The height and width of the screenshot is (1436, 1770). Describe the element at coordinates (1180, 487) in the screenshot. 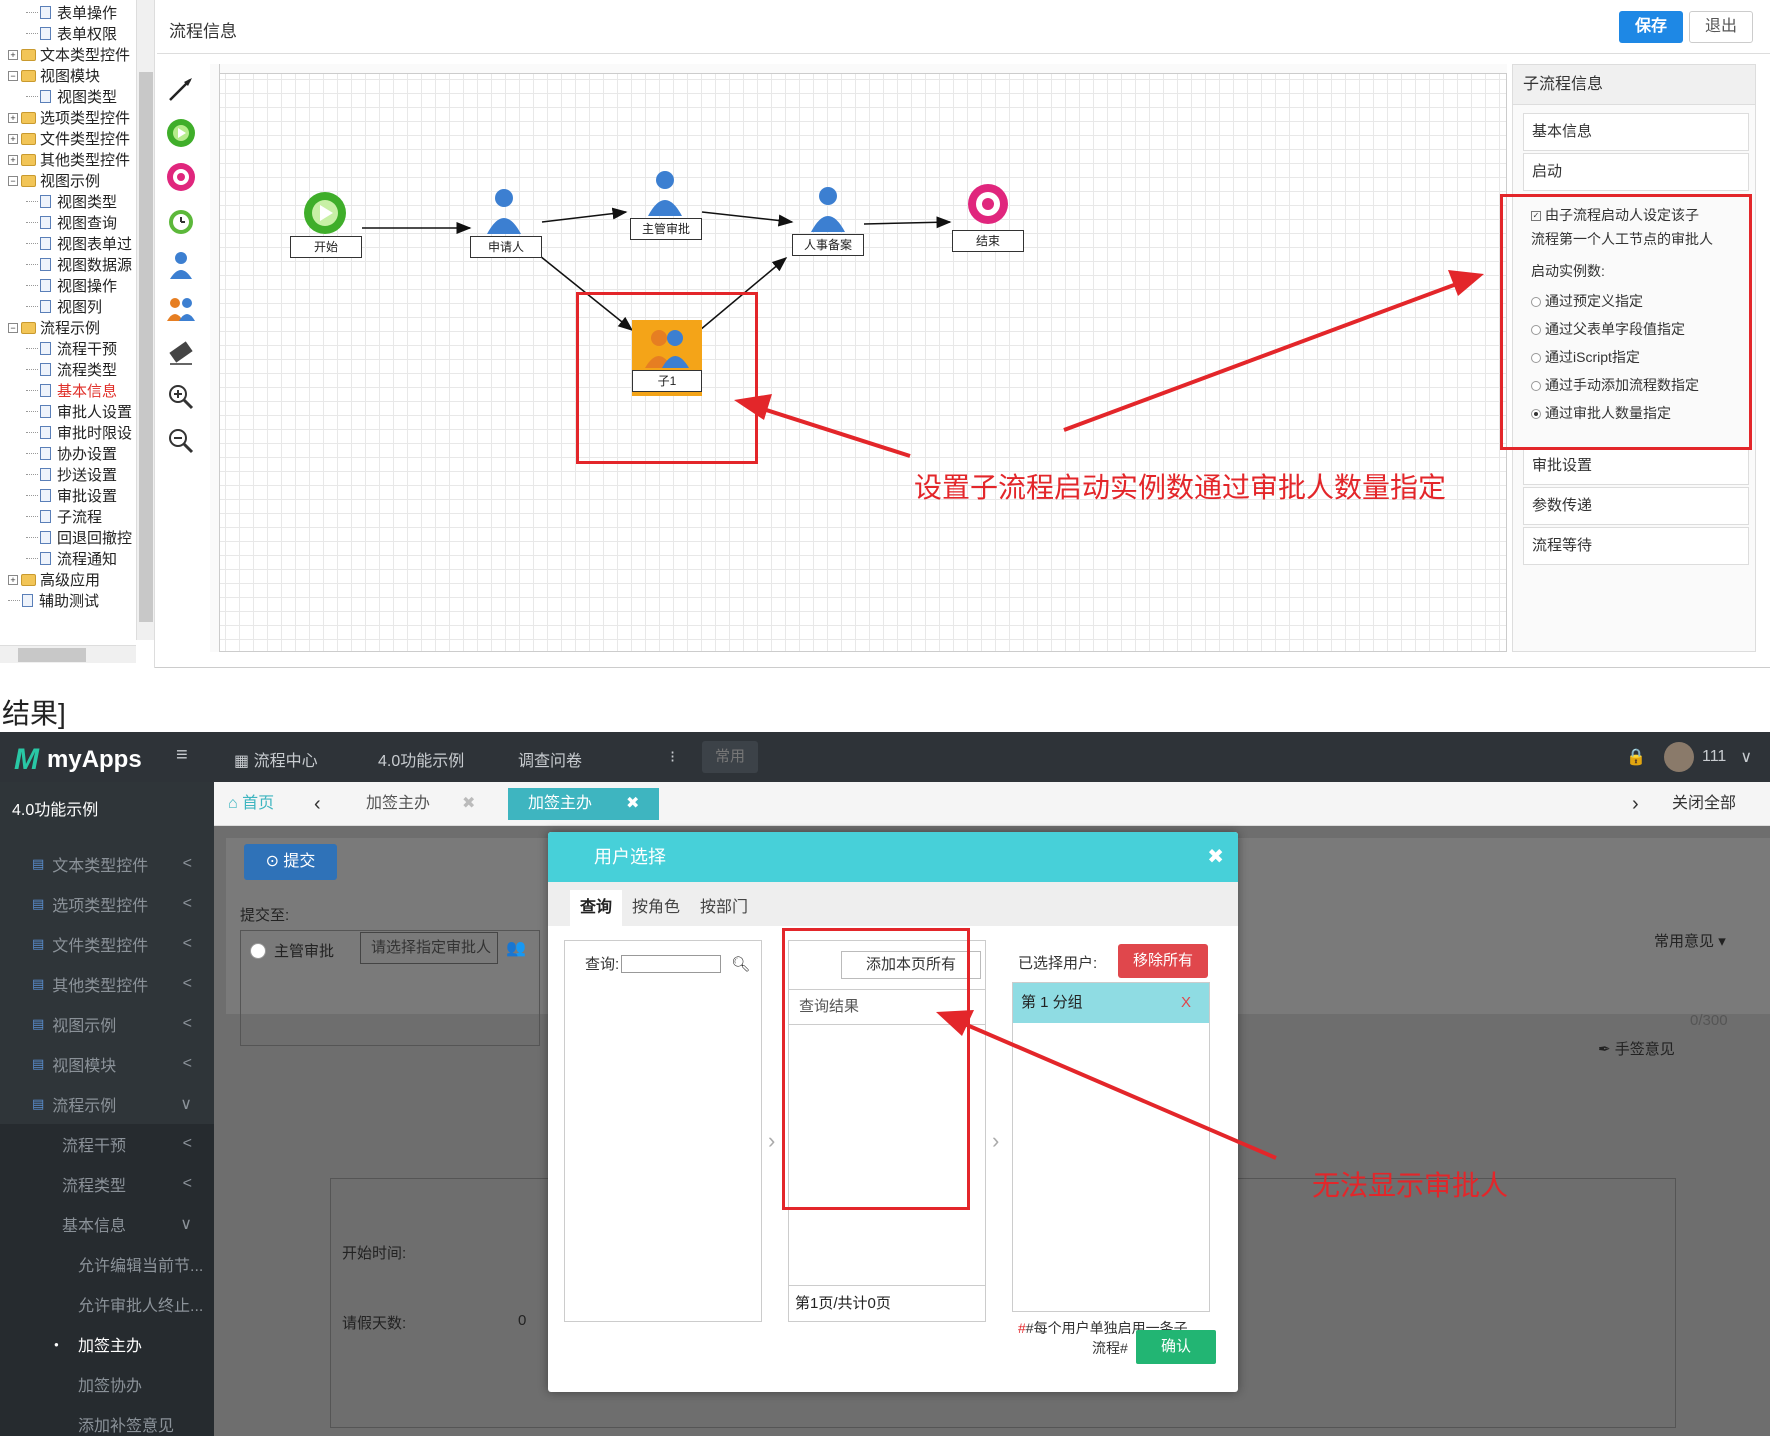

I see `annotation-text: 设置子流程启动实例数通过审批人数量指定` at that location.